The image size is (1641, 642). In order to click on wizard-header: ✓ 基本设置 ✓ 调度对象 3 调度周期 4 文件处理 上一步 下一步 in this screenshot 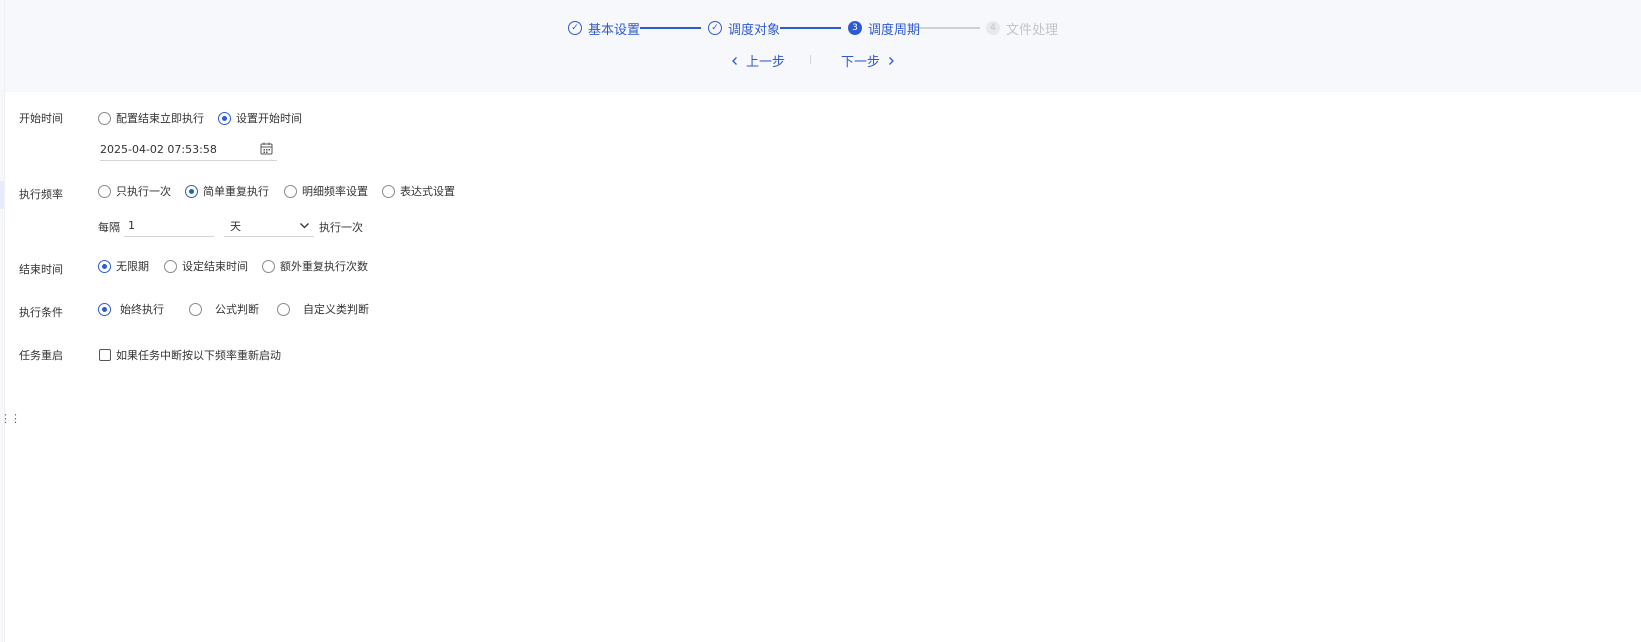, I will do `click(823, 46)`.